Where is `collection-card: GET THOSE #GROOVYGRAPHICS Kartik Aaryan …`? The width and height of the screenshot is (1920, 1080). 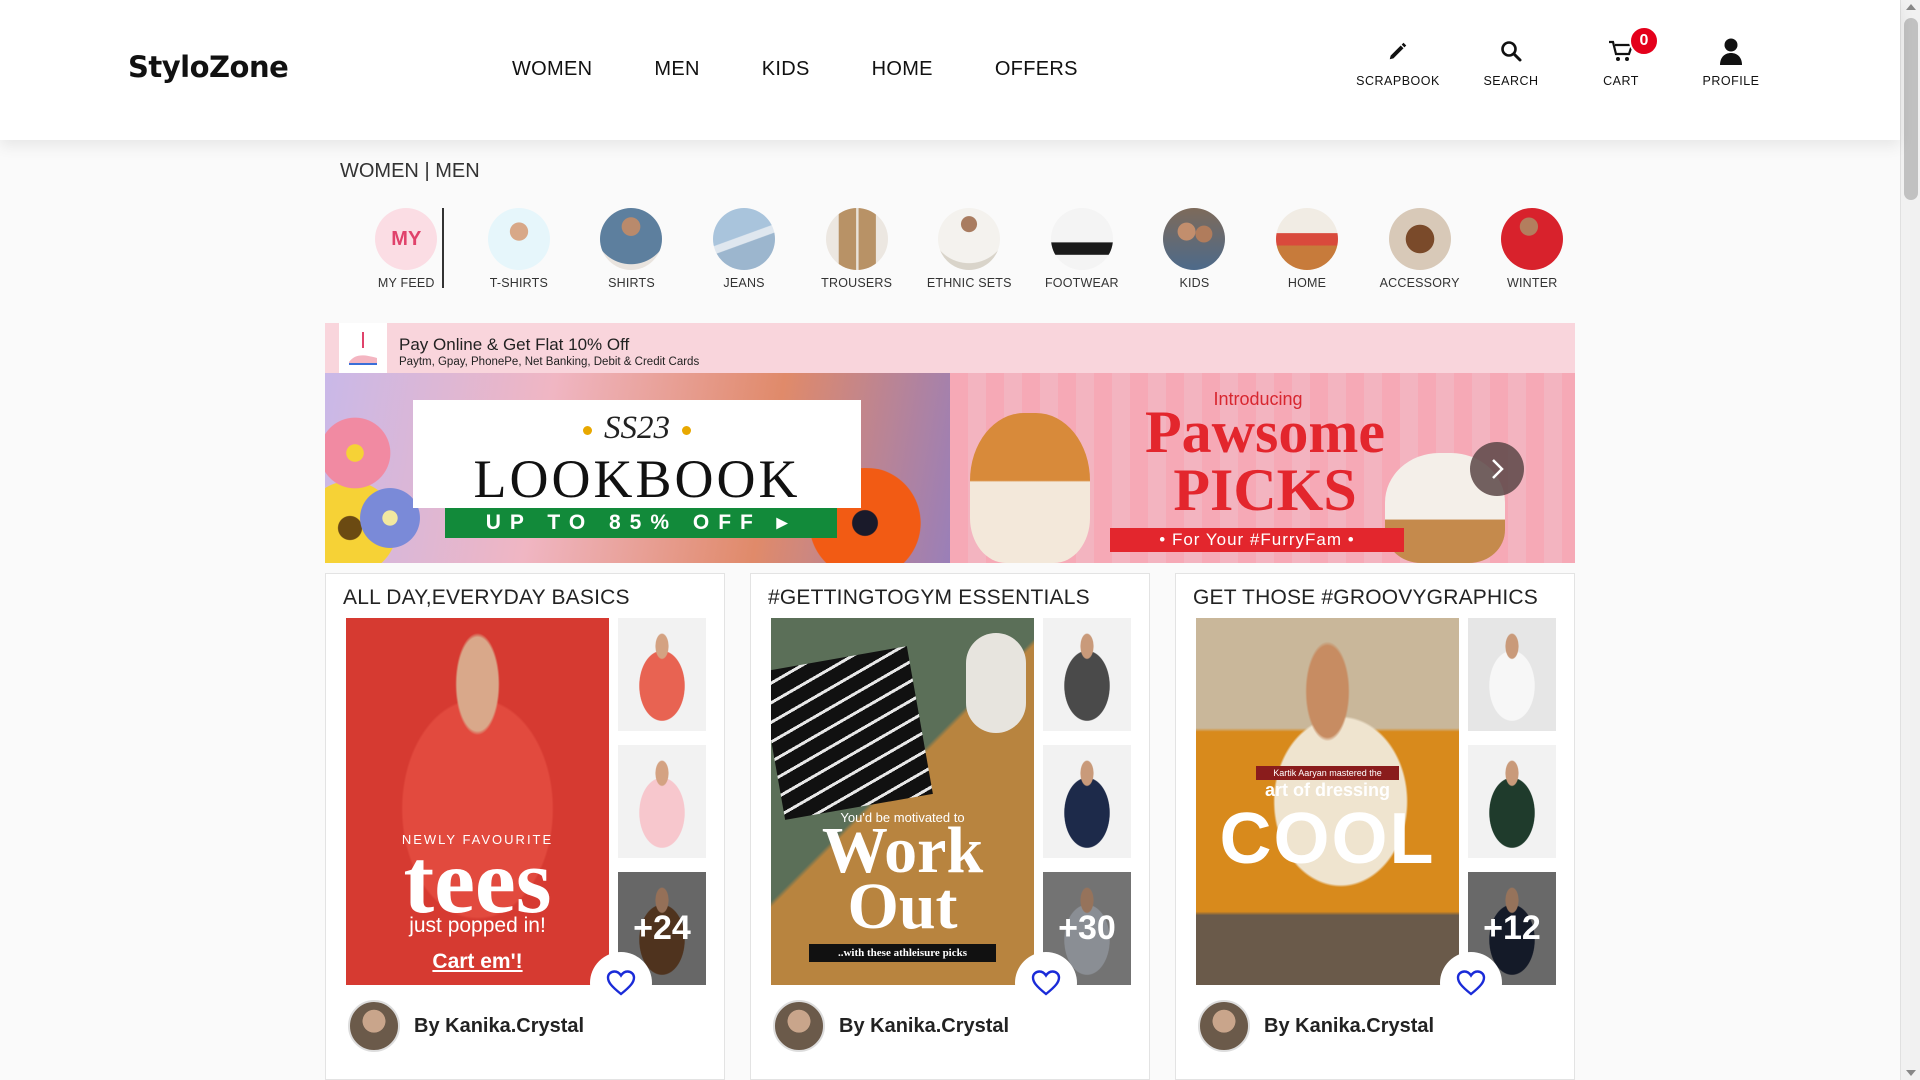
collection-card: GET THOSE #GROOVYGRAPHICS Kartik Aaryan … is located at coordinates (1375, 826).